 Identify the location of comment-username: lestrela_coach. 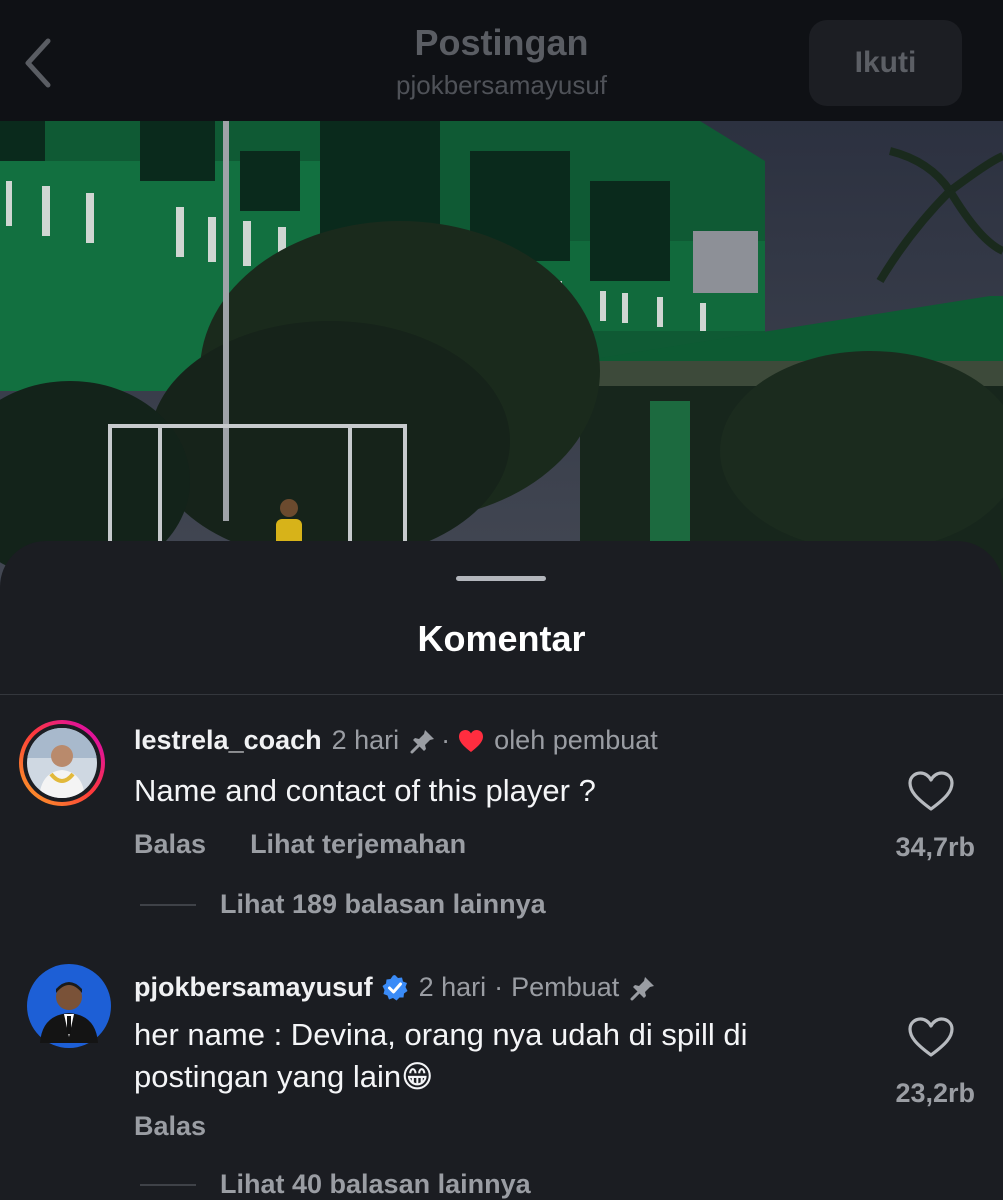
(228, 740).